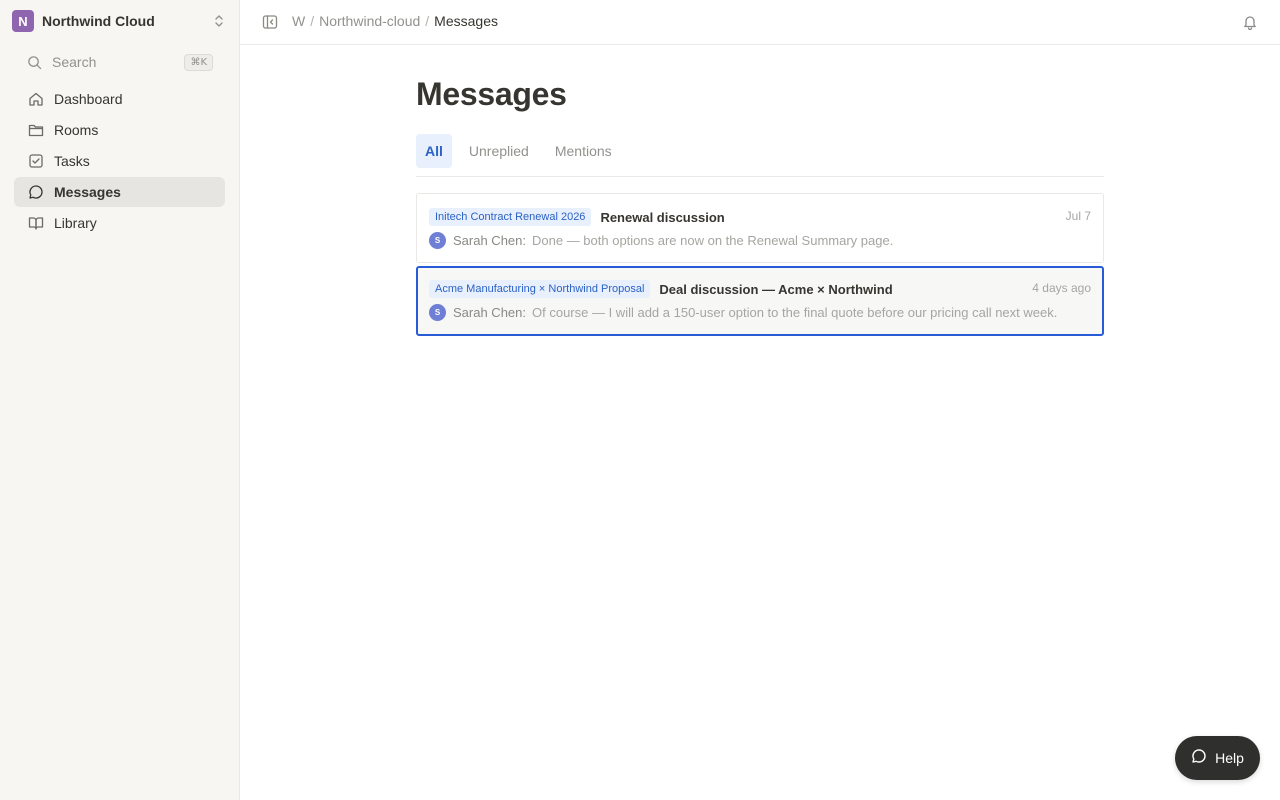 The image size is (1280, 800). What do you see at coordinates (36, 161) in the screenshot?
I see `checkbox-icon` at bounding box center [36, 161].